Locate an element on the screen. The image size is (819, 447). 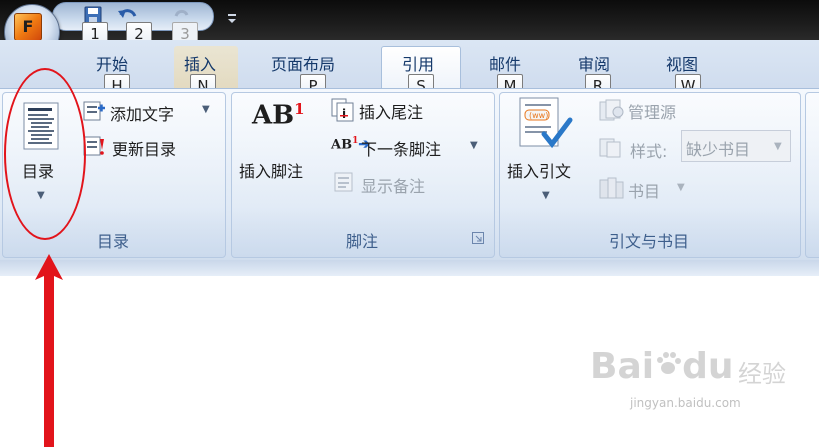
svg-text: (ww) is located at coordinates (538, 115).